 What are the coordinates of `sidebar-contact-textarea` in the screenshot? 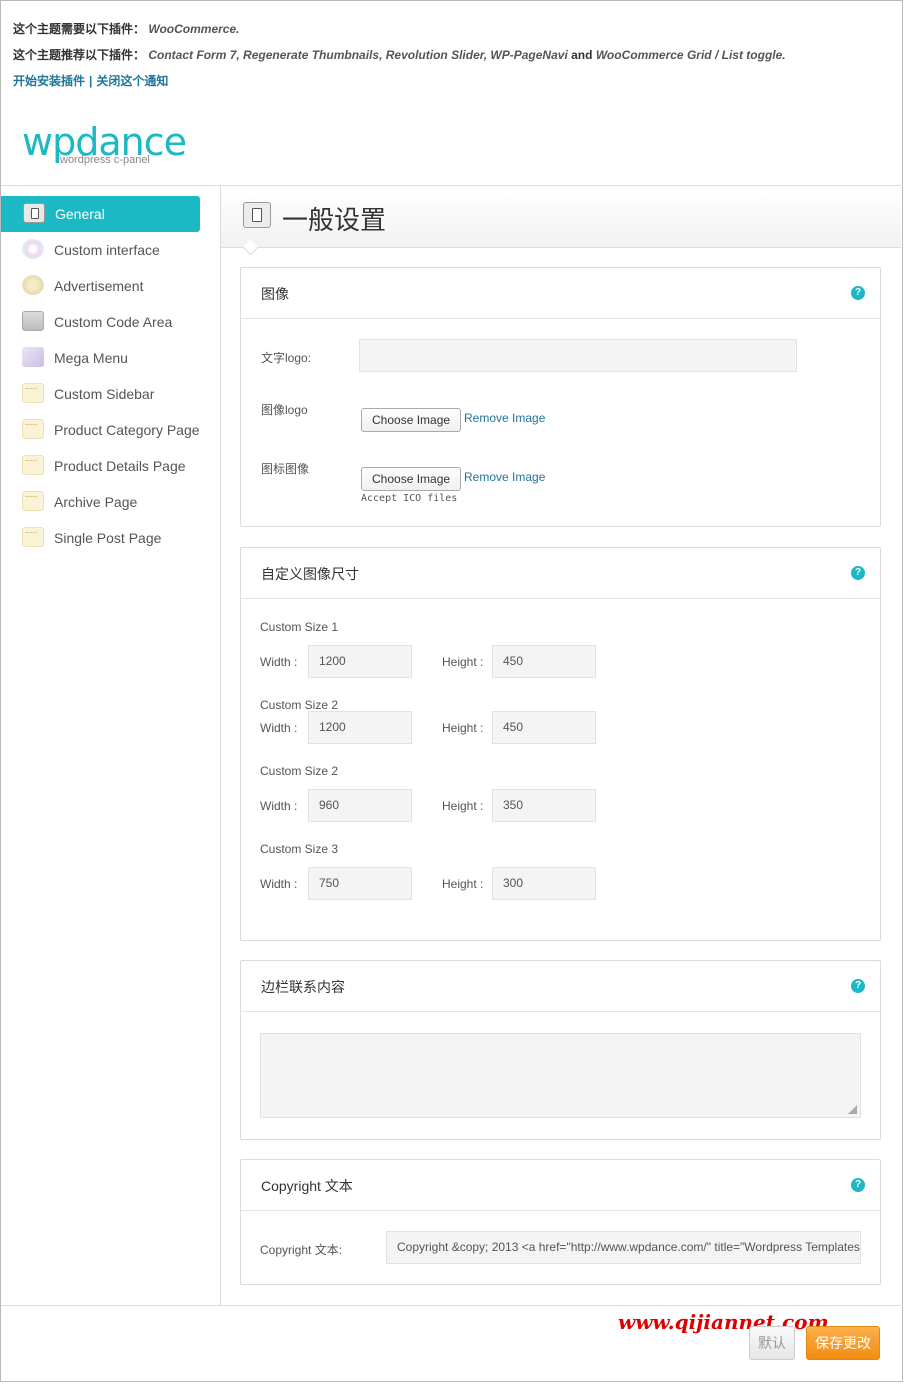 It's located at (560, 1075).